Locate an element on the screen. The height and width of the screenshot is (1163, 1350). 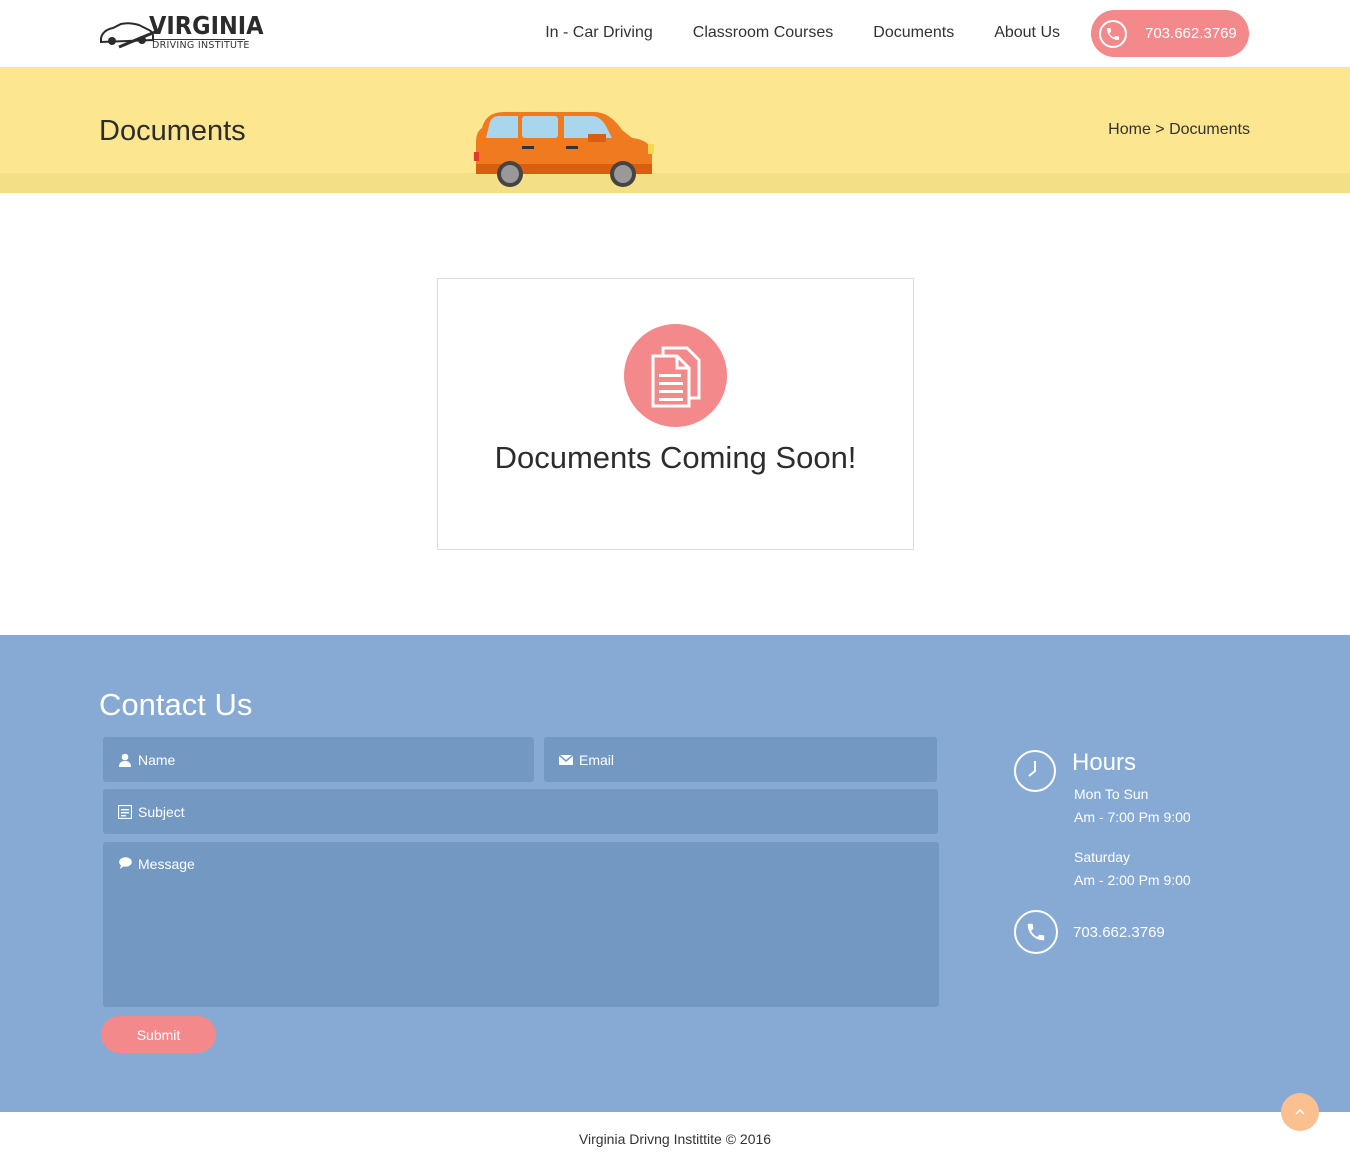
subject-field: Subject is located at coordinates (520, 811).